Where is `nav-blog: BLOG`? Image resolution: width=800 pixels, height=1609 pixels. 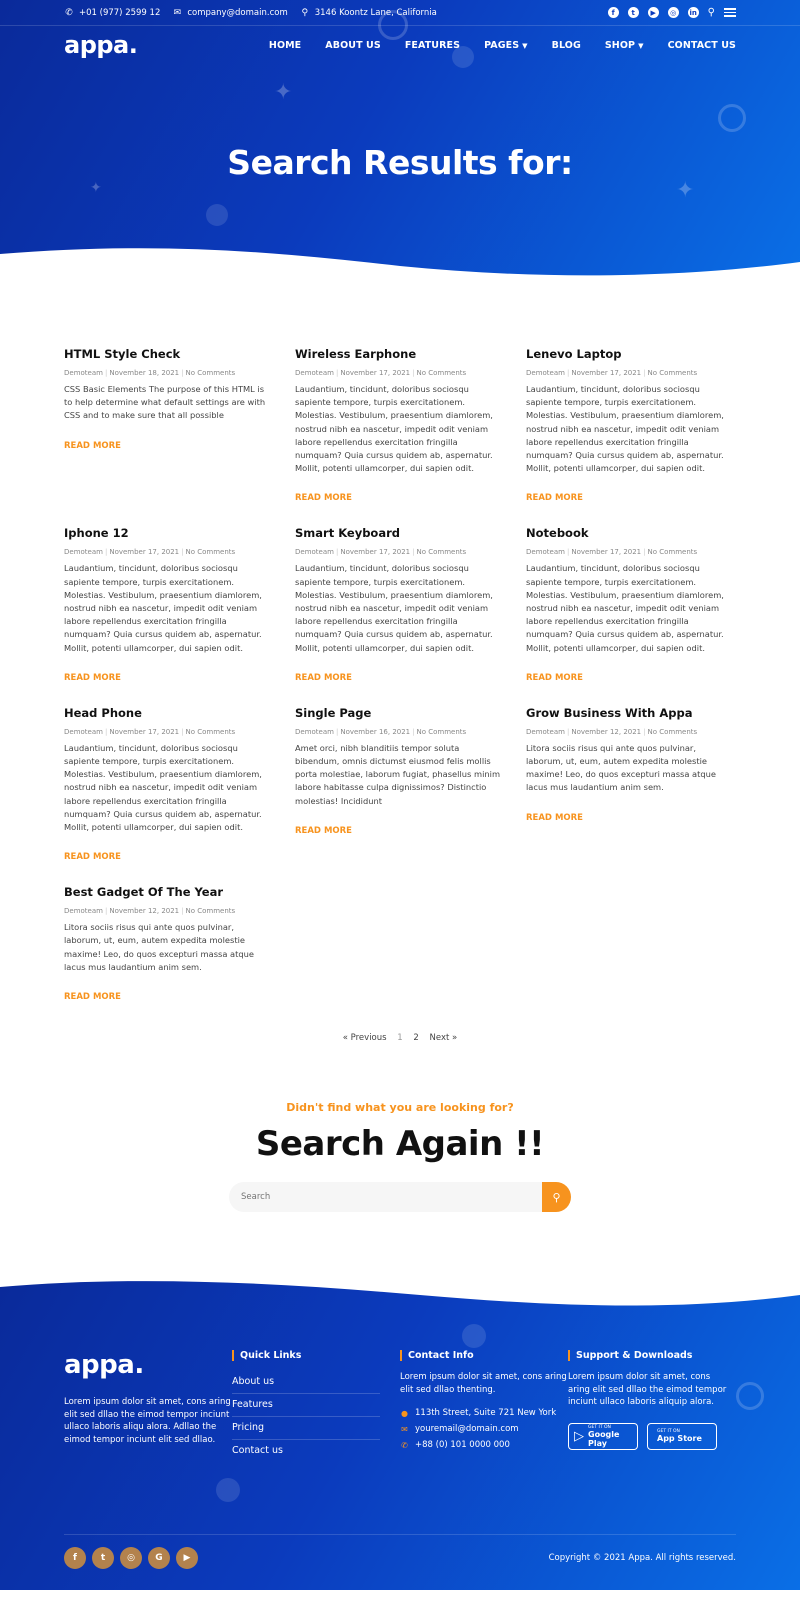
nav-blog: BLOG is located at coordinates (566, 45).